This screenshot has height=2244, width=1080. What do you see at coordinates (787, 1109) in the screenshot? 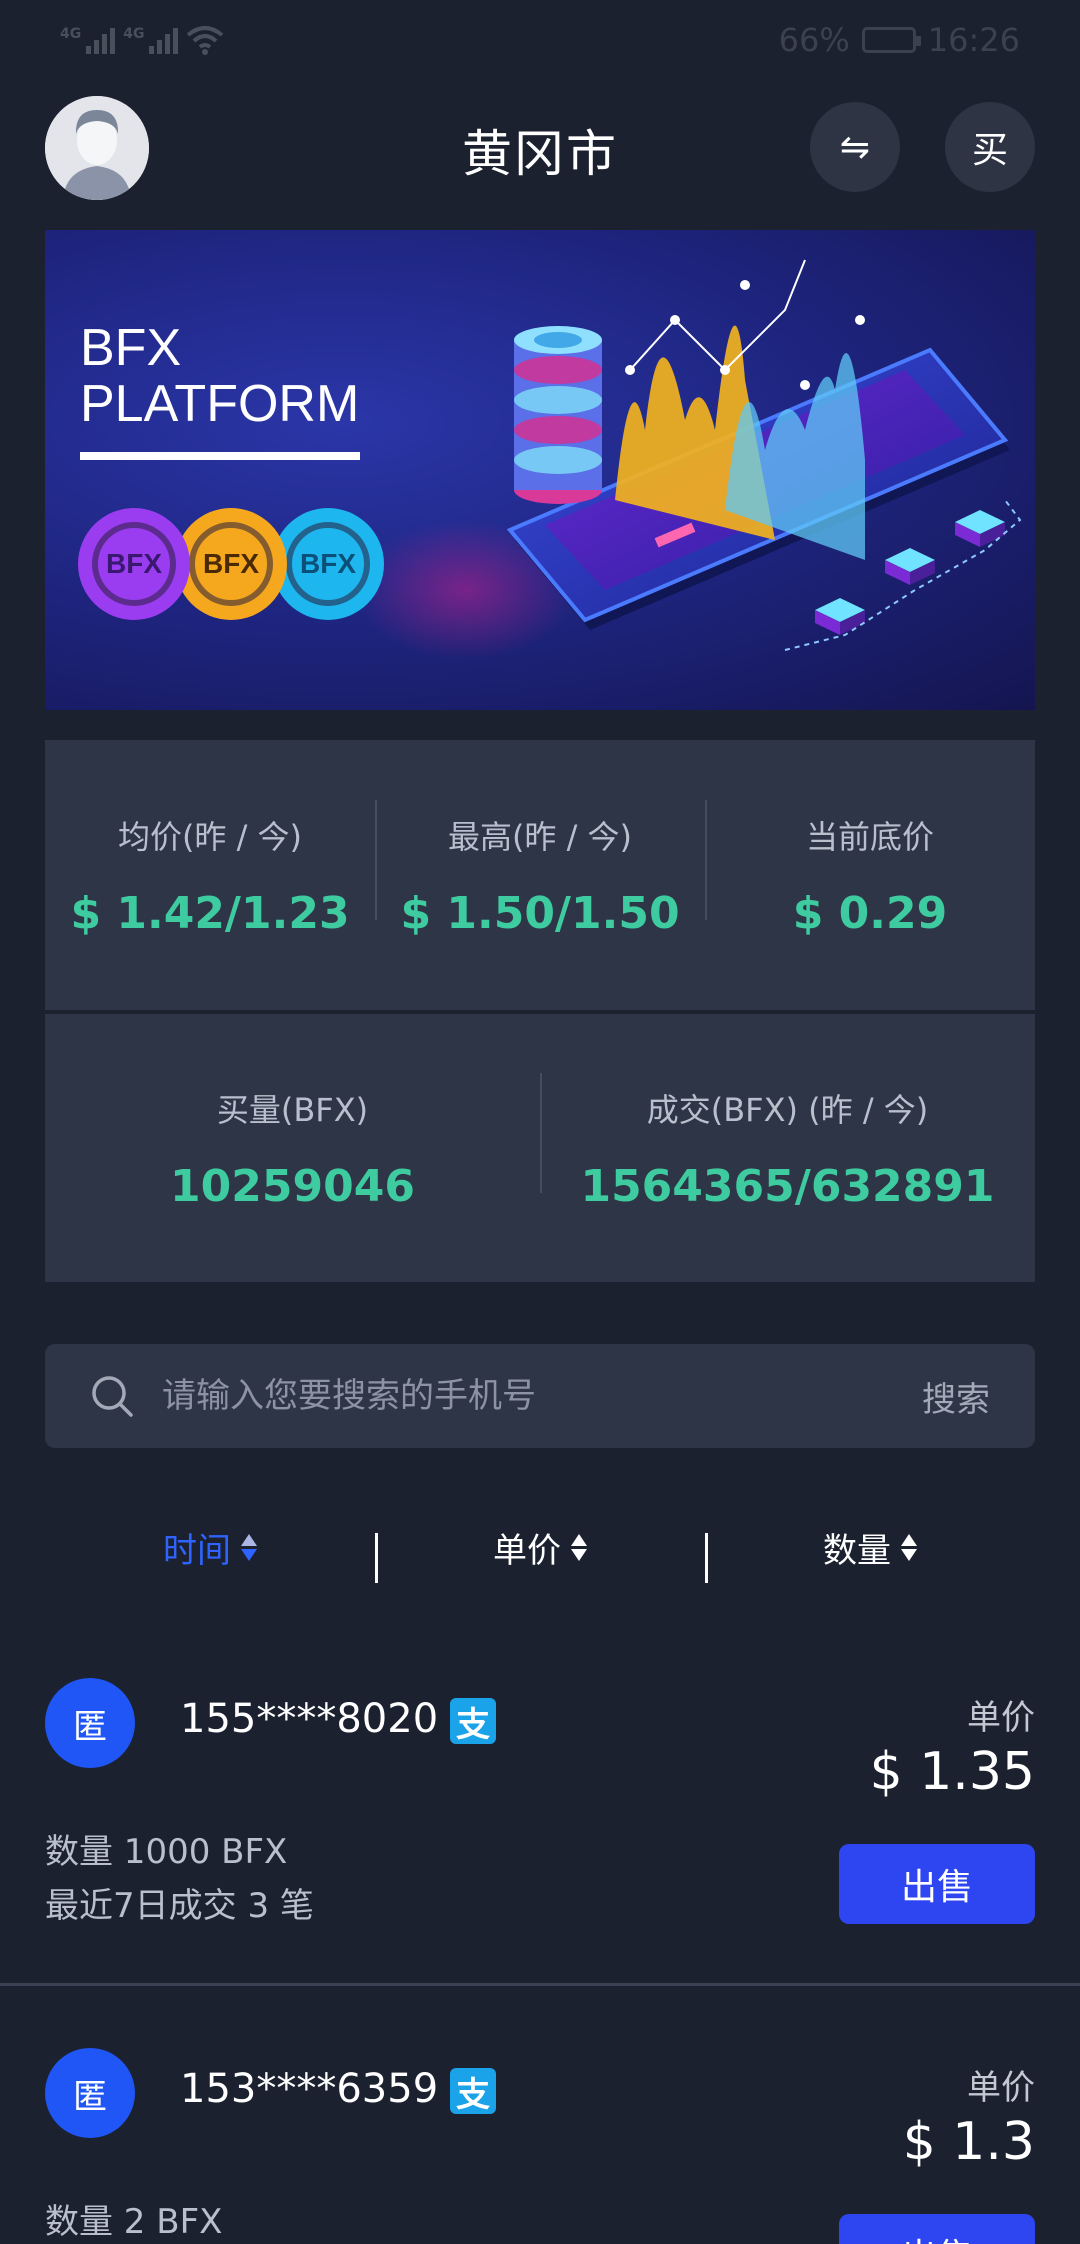
I see `stat-label: 成交(BFX) (昨 / 今)` at bounding box center [787, 1109].